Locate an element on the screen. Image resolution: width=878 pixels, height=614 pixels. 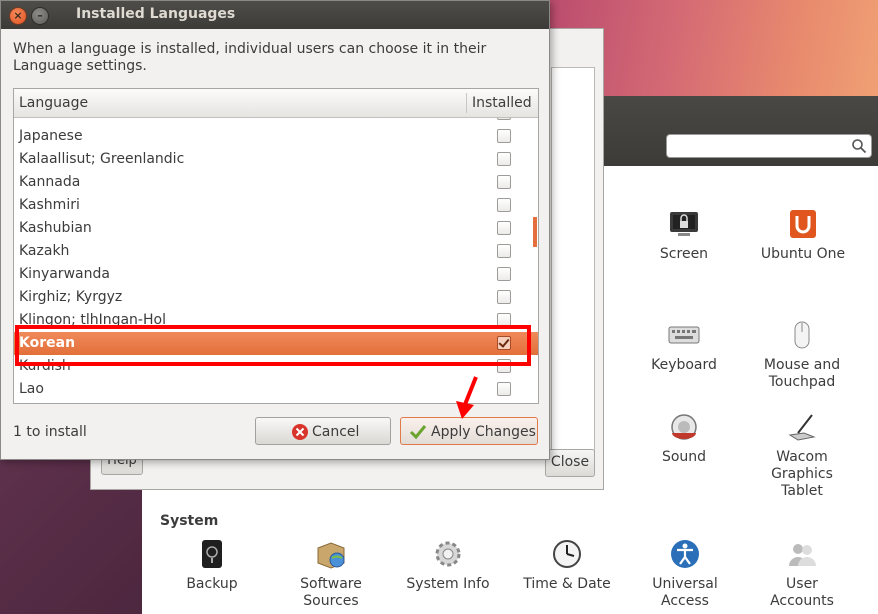
language-row: Japanese is located at coordinates (276, 136).